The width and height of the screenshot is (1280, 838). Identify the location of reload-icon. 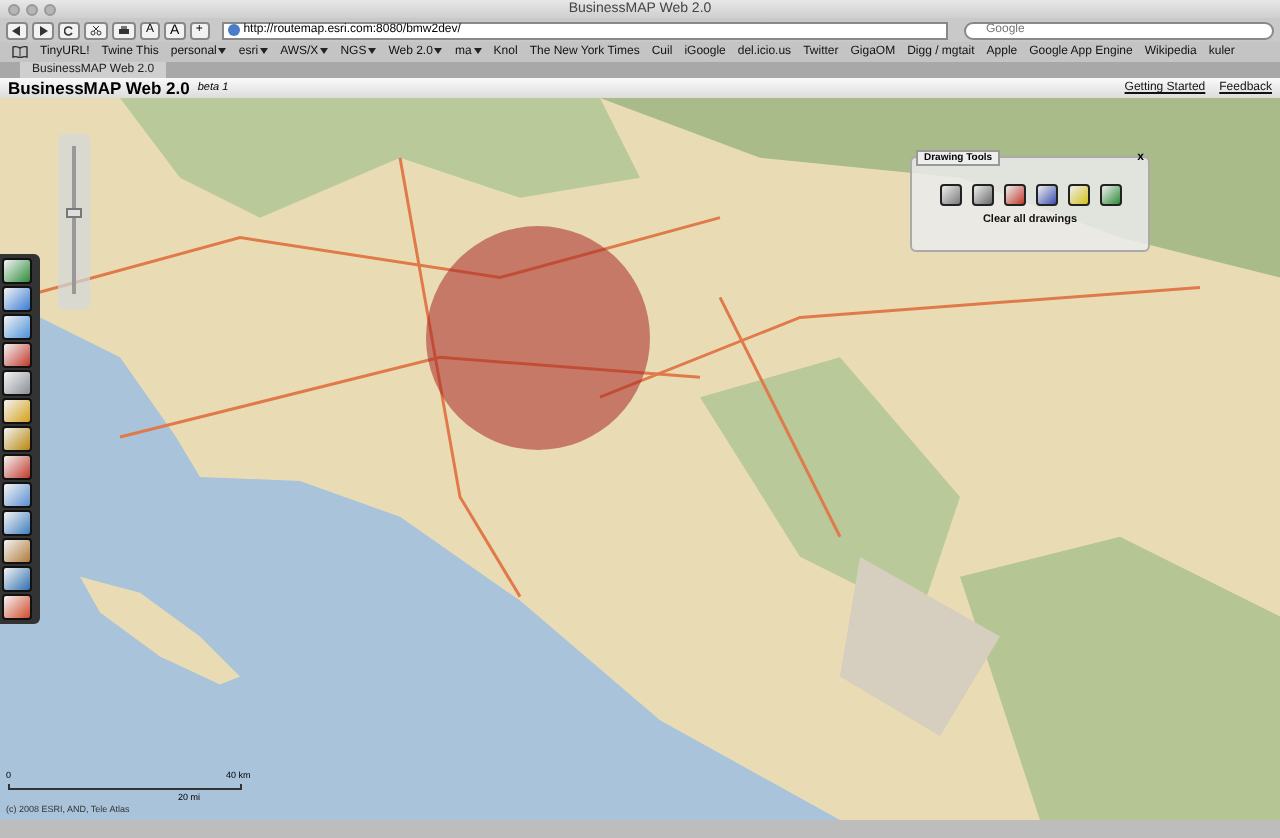
(69, 30).